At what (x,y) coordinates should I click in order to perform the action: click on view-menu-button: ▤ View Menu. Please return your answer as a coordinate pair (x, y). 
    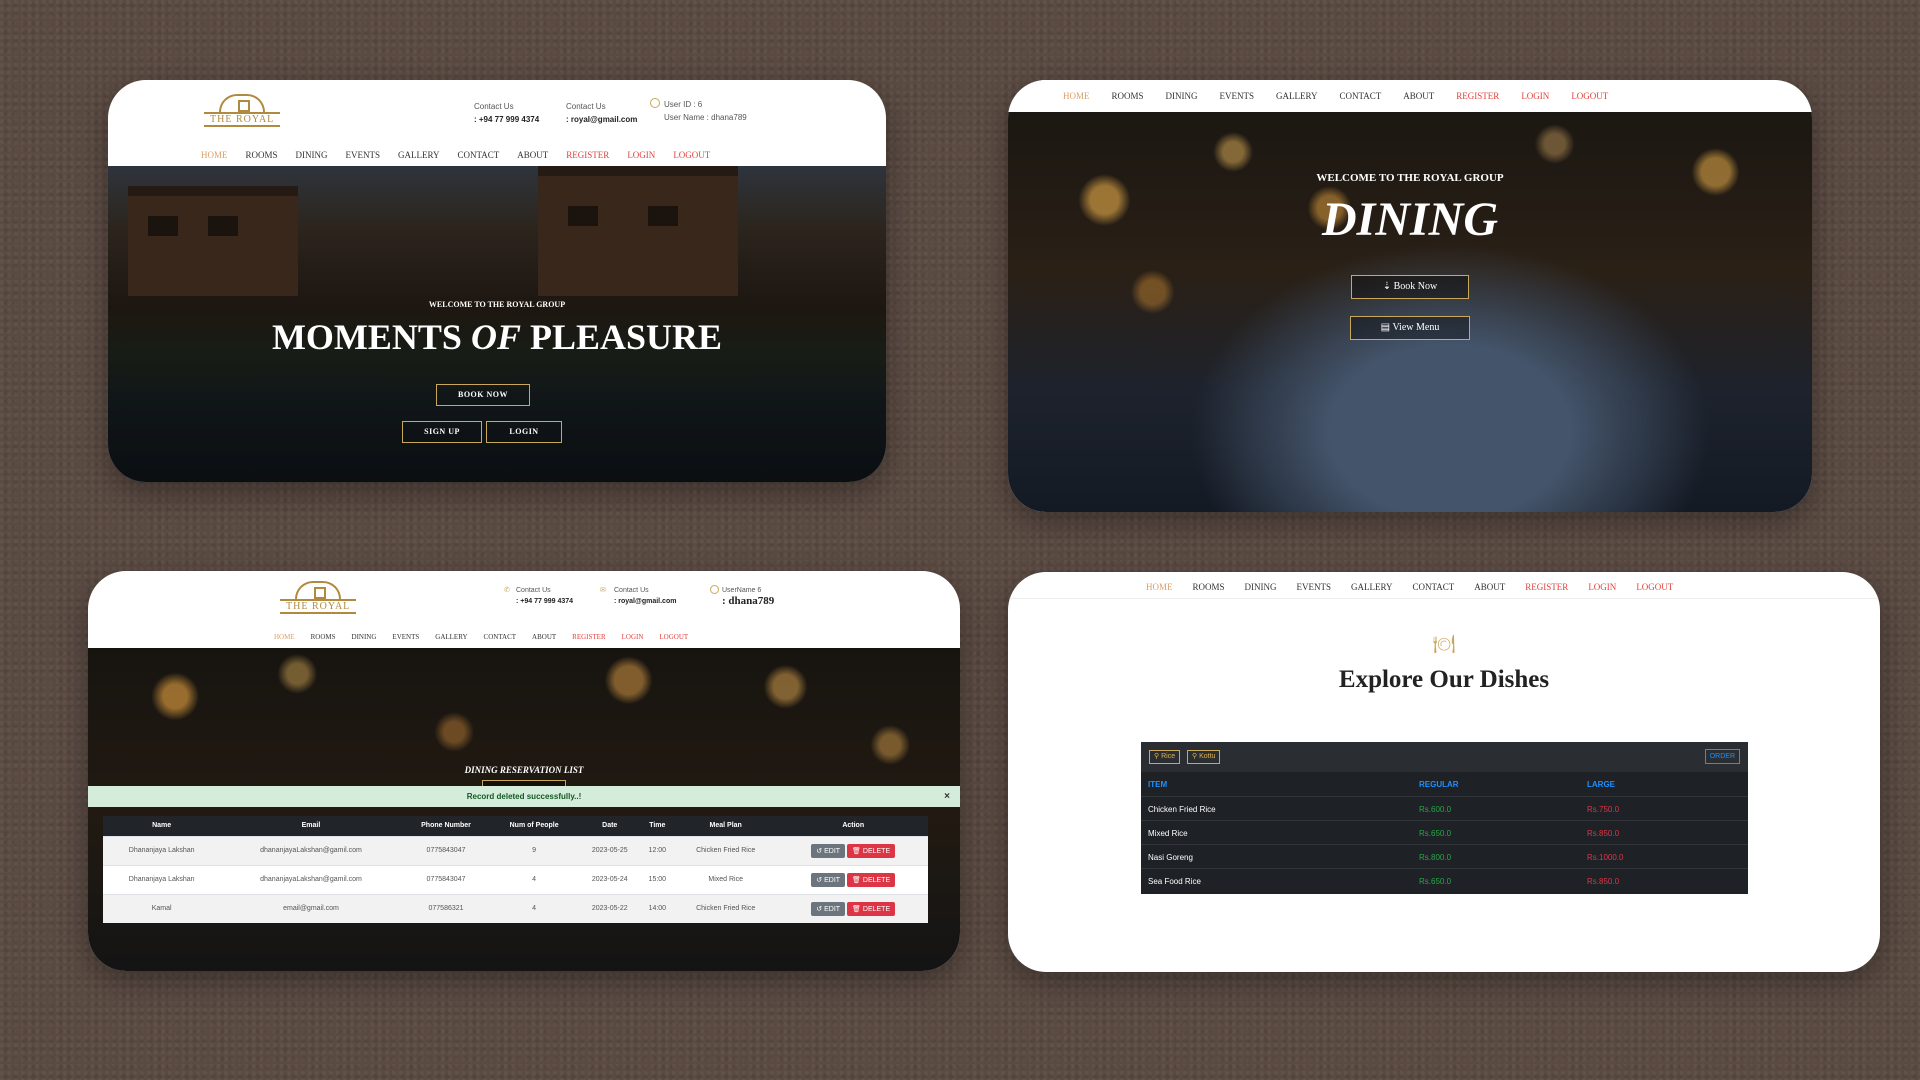
    Looking at the image, I should click on (1410, 328).